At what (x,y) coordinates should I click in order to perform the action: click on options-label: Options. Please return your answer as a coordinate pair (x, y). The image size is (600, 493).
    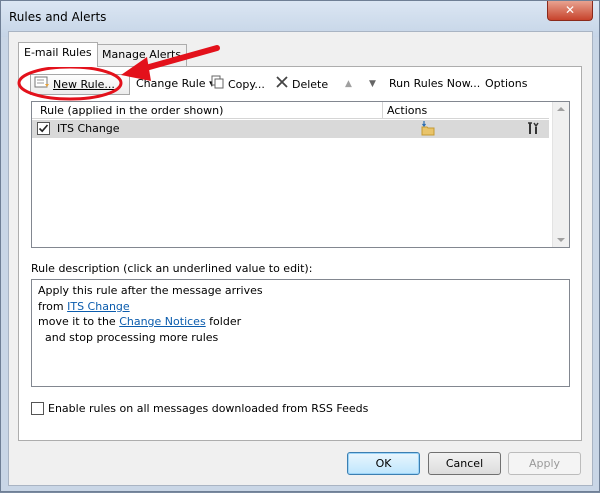
    Looking at the image, I should click on (506, 83).